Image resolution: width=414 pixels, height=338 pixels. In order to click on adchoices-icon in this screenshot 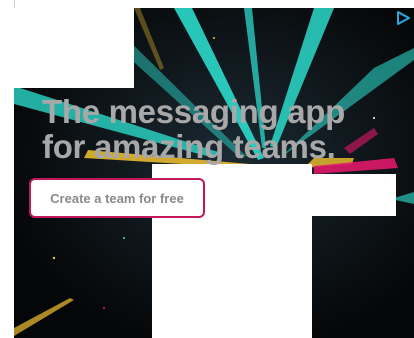, I will do `click(403, 18)`.